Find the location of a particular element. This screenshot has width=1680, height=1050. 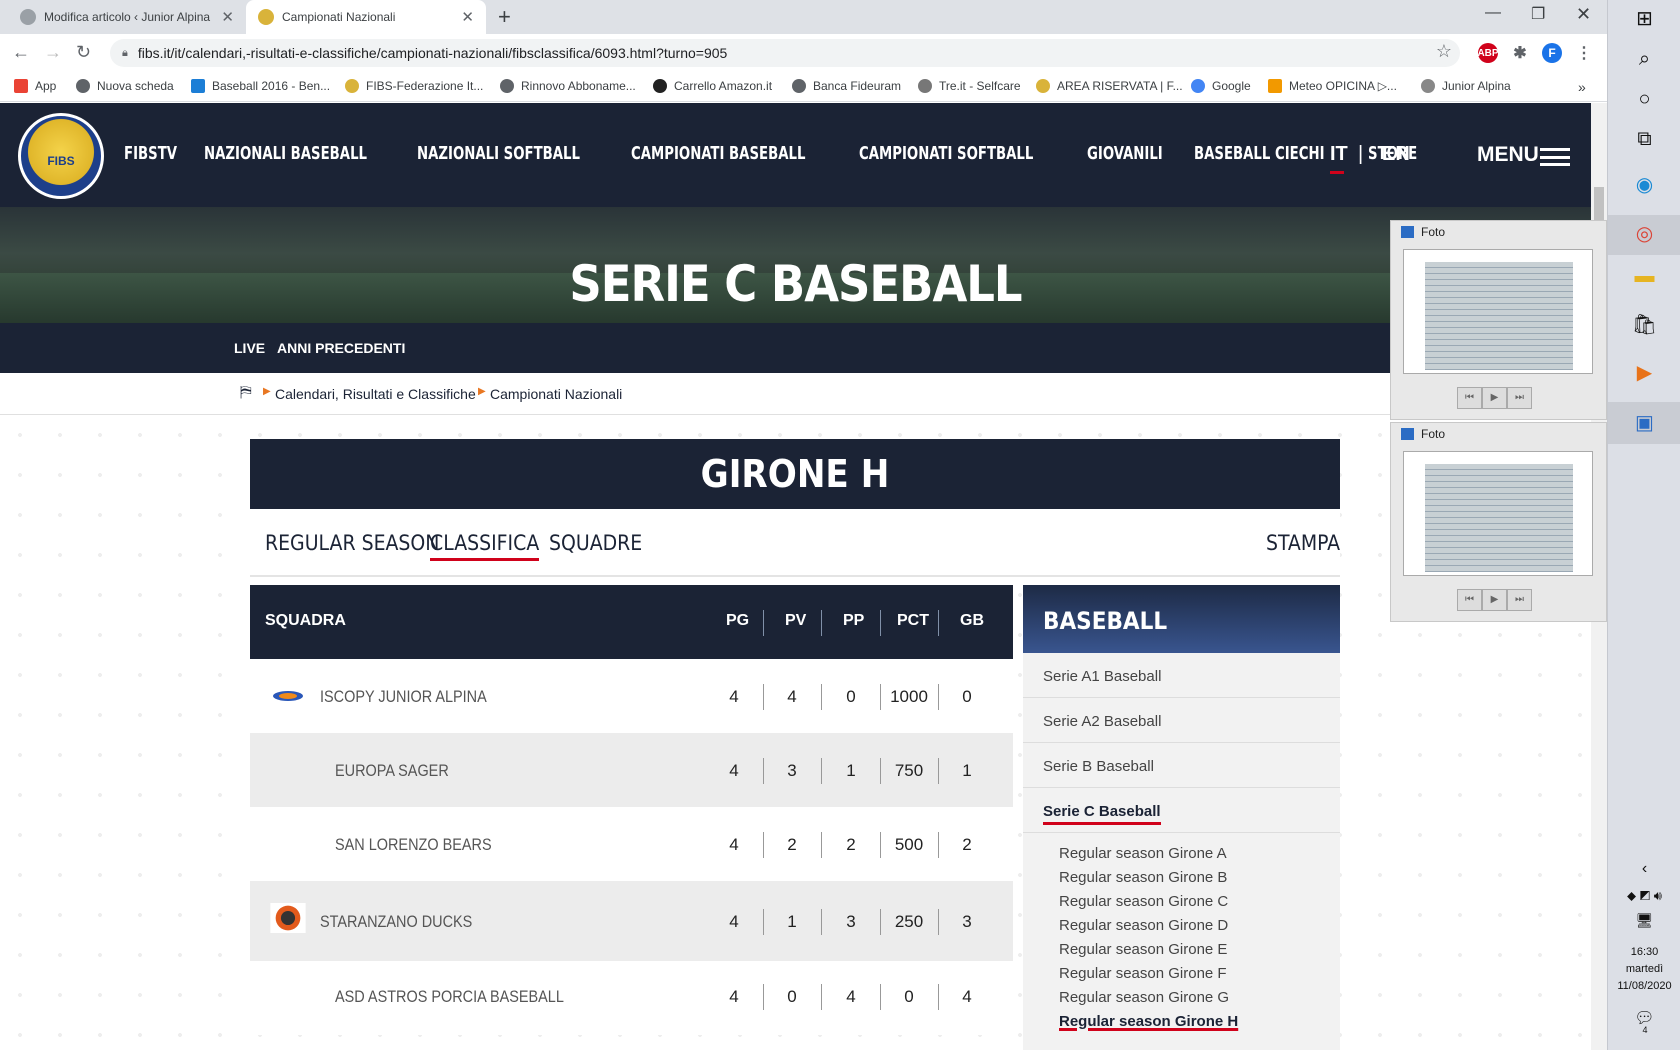

bookmark-star-icon: ☆ is located at coordinates (1444, 51).